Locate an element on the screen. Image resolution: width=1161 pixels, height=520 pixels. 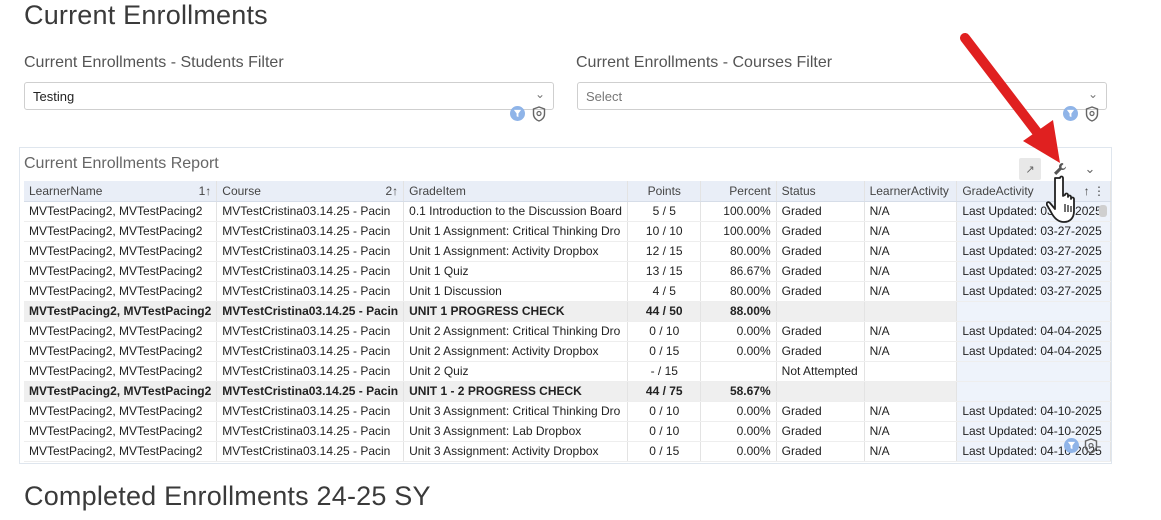
students-filter-select: Testing ⌄ is located at coordinates (289, 96).